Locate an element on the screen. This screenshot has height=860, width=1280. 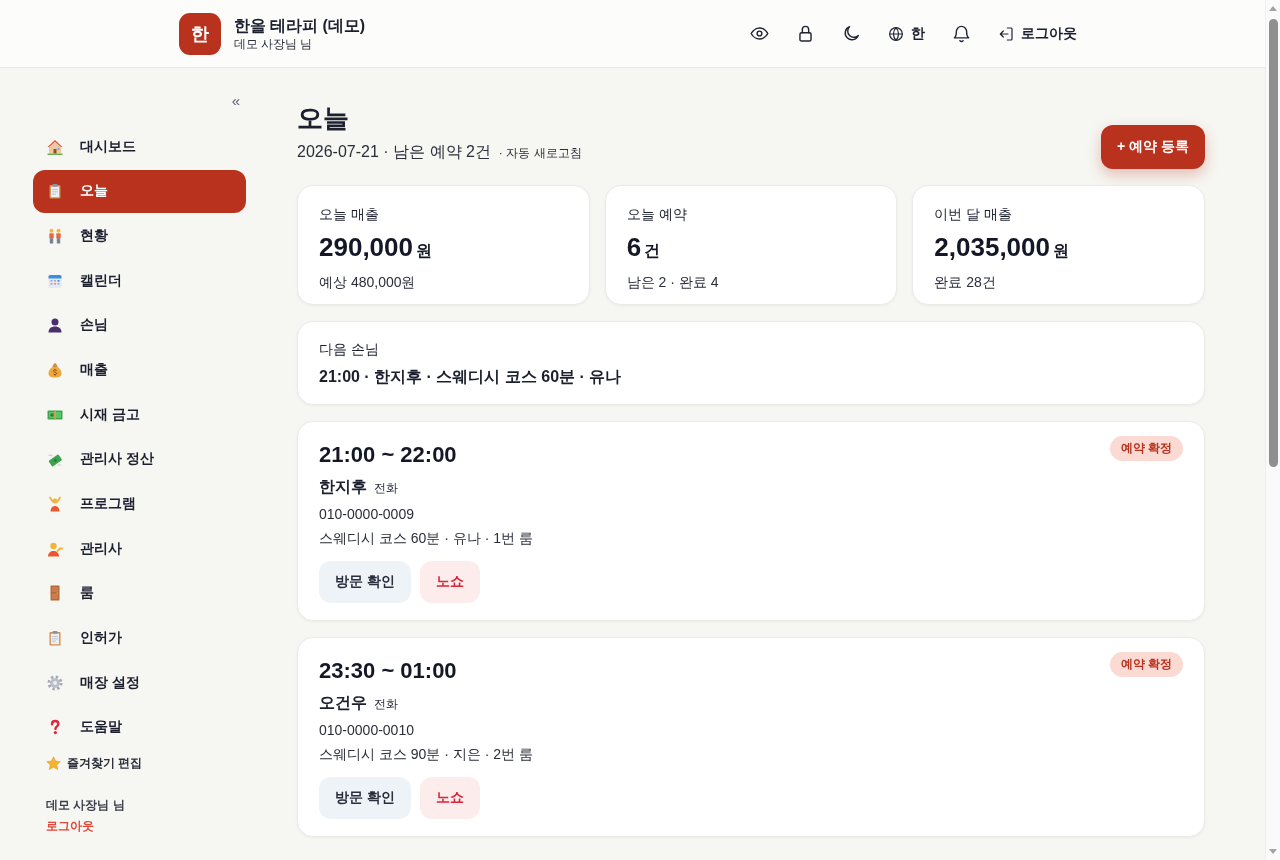
person-icon is located at coordinates (55, 325).